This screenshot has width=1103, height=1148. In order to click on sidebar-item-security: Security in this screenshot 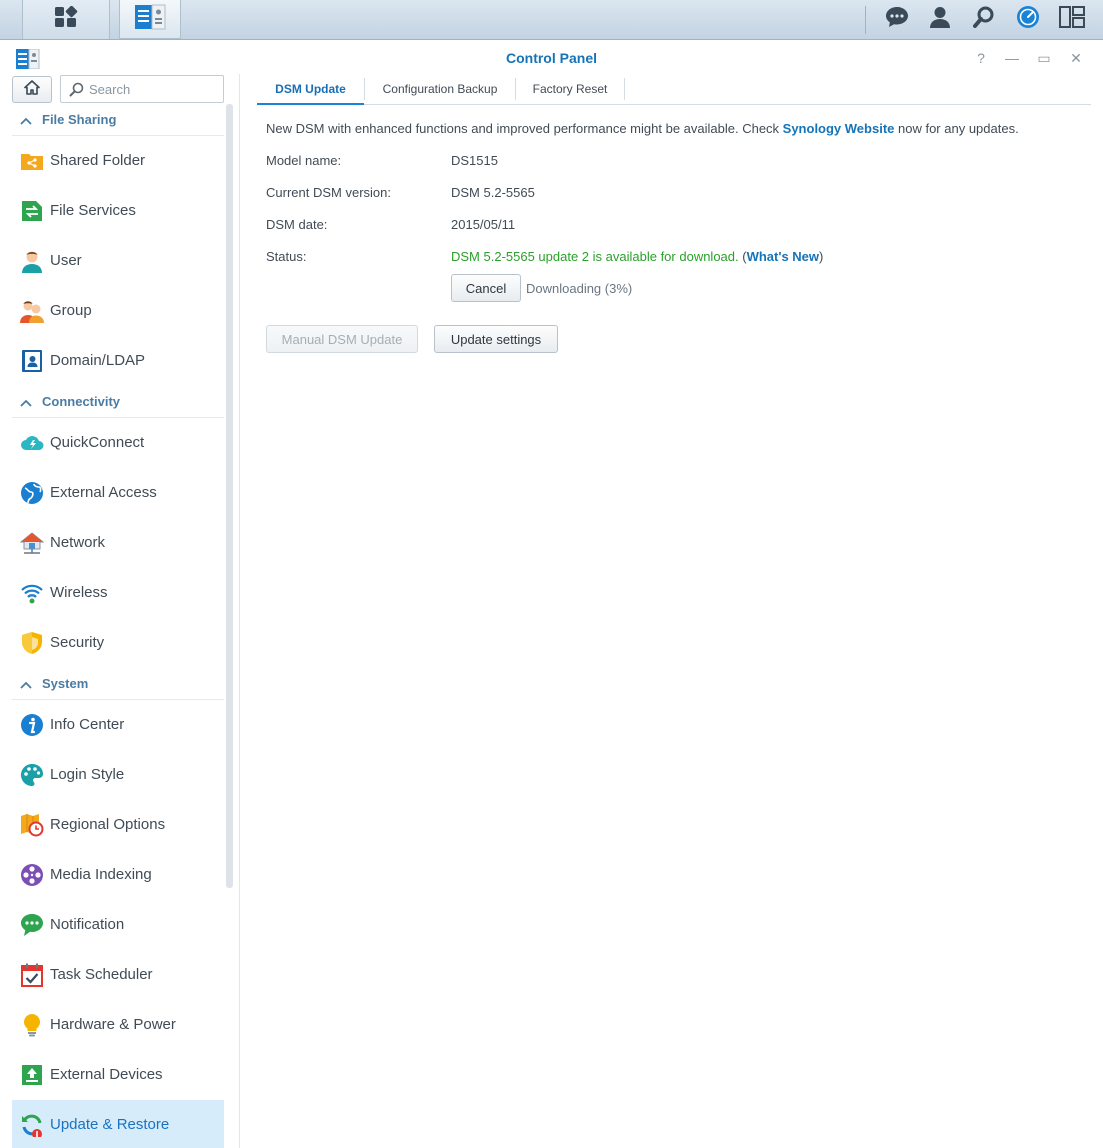, I will do `click(118, 643)`.